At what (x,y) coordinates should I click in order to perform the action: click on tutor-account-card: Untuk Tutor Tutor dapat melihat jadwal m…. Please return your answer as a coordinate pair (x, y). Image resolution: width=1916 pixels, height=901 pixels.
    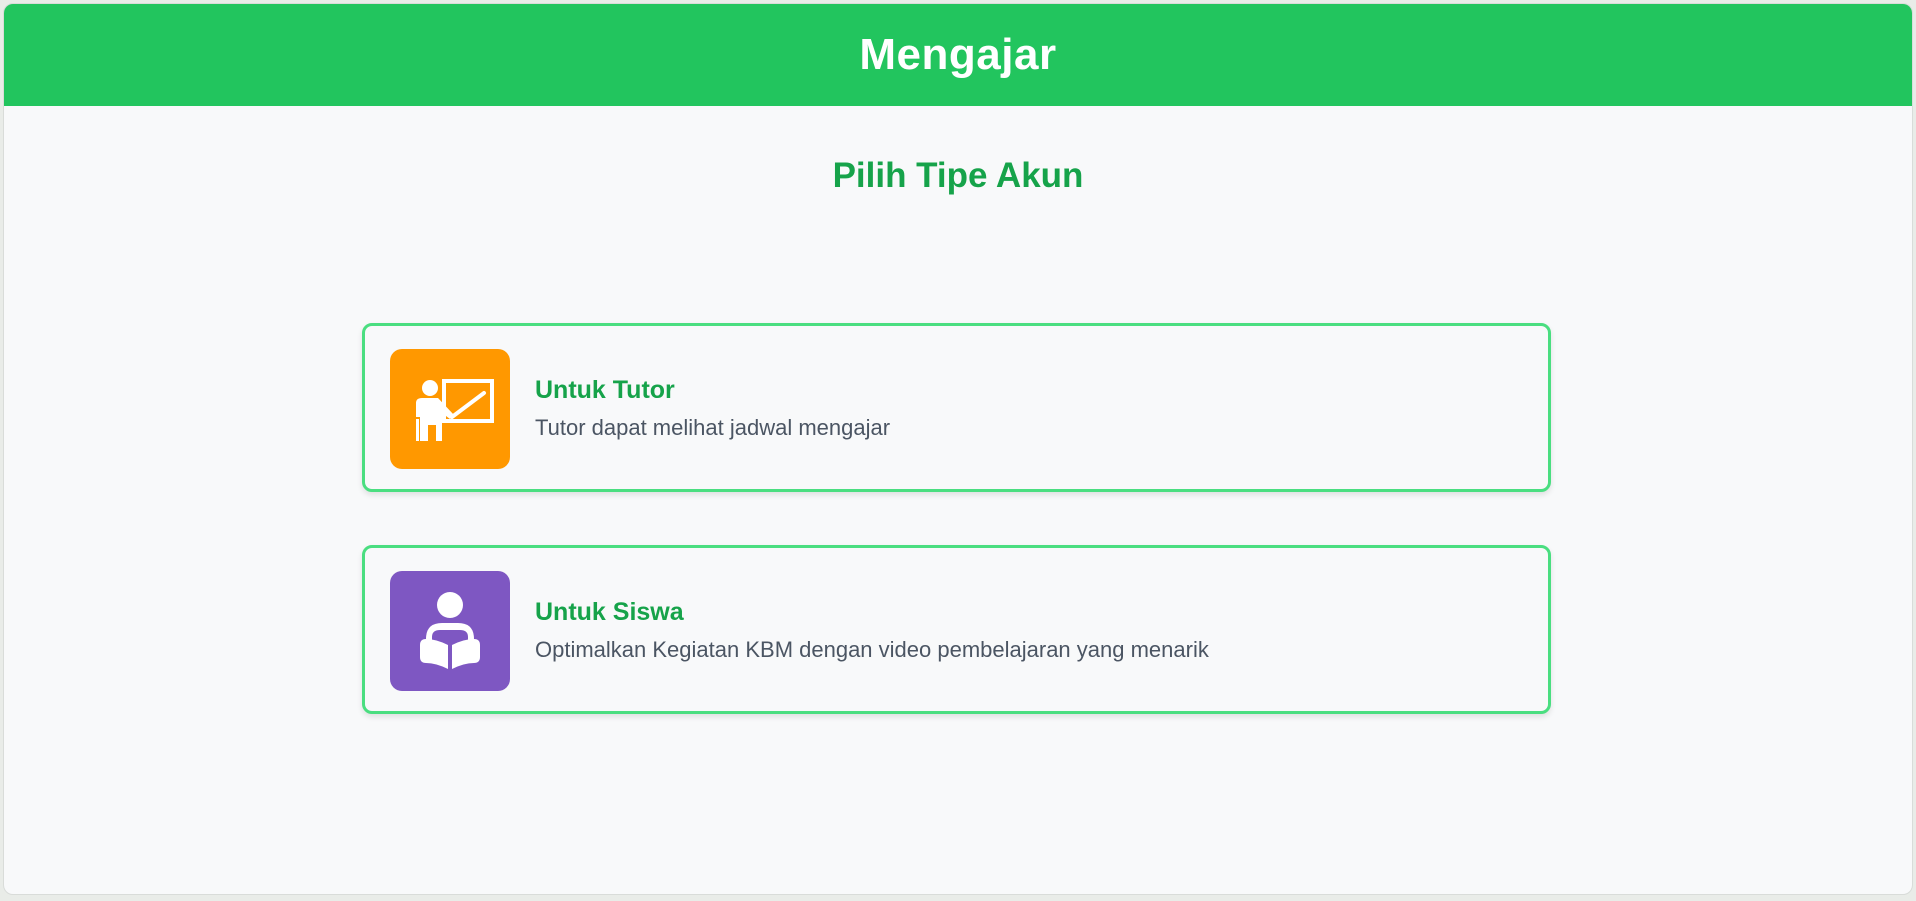
    Looking at the image, I should click on (956, 407).